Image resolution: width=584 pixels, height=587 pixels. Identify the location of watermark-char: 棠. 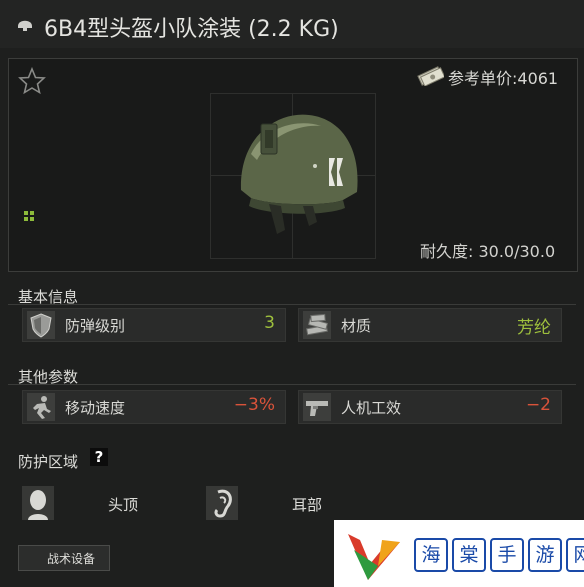
(469, 555).